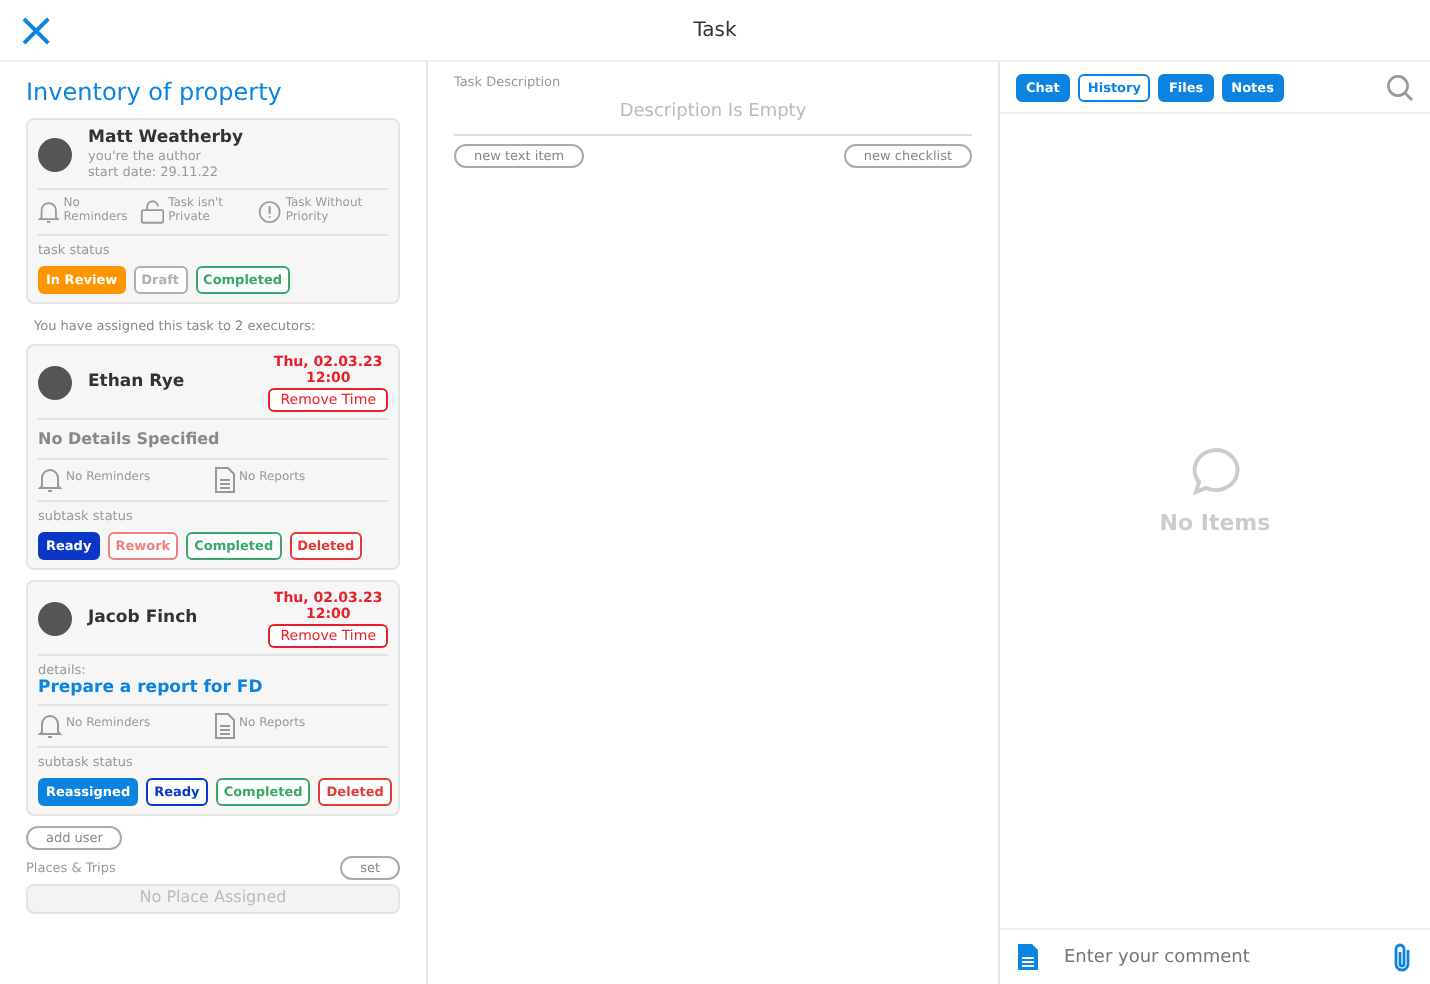  I want to click on speech-bubble-icon, so click(1215, 472).